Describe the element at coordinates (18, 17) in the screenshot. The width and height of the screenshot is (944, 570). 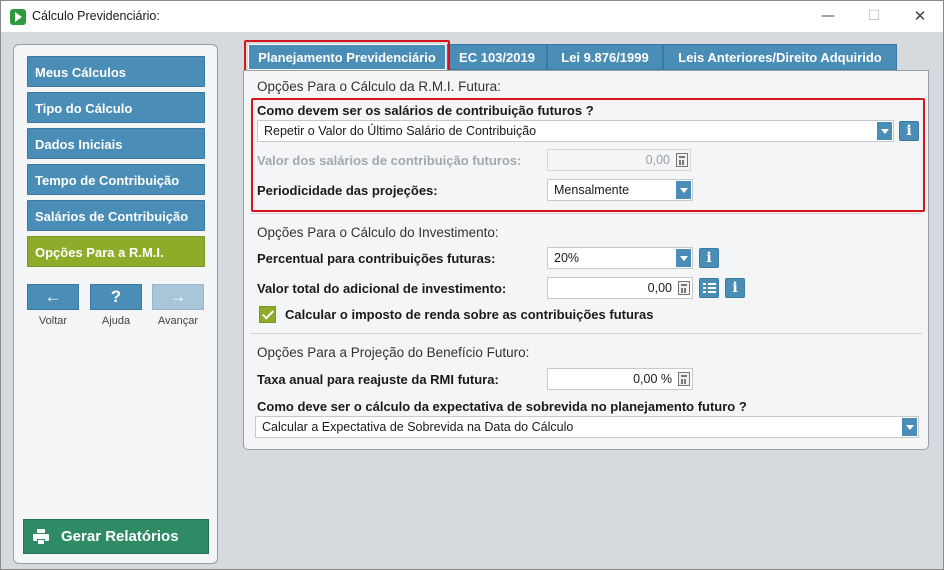
I see `app-logo-icon` at that location.